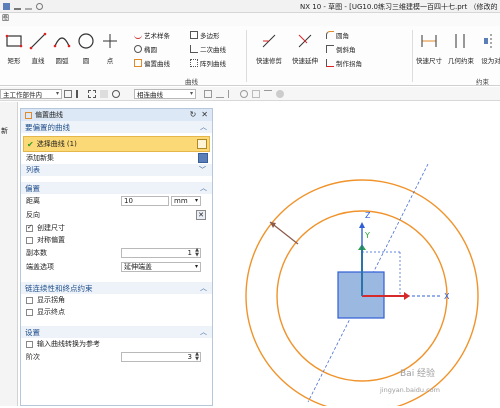 The width and height of the screenshot is (500, 408). I want to click on distance-unit: mm, so click(181, 201).